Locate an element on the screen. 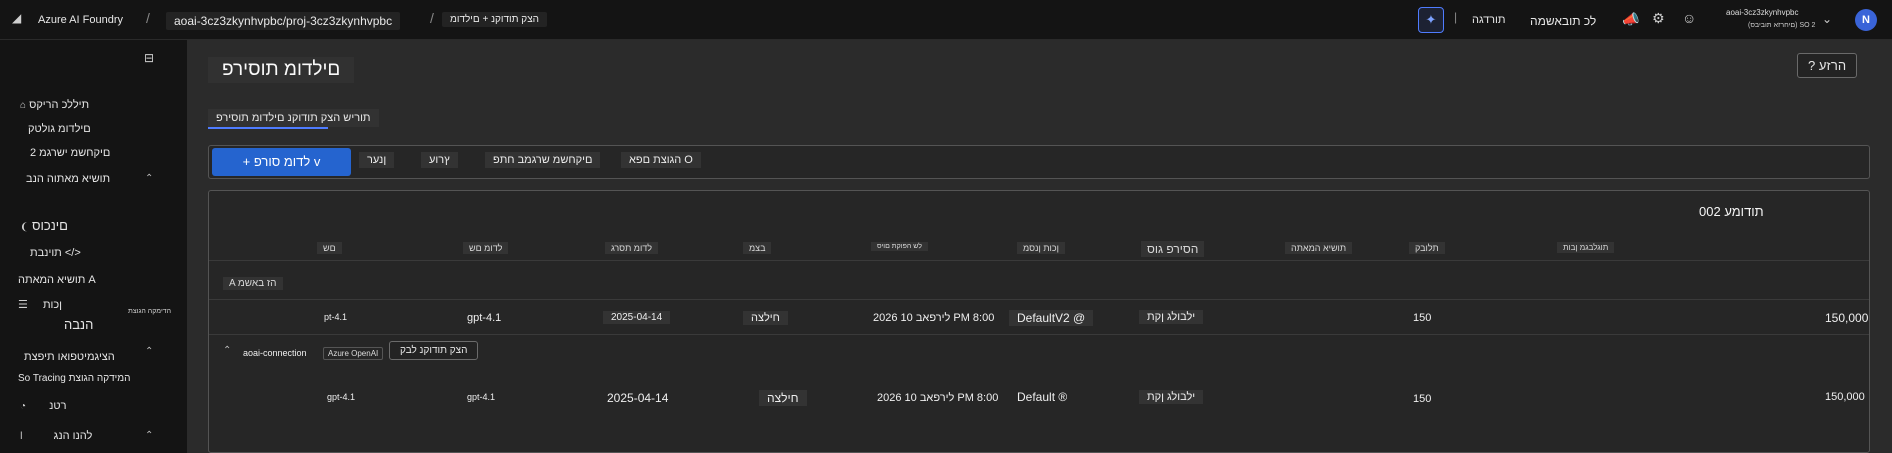  chevron-icon: ⌃ is located at coordinates (227, 350).